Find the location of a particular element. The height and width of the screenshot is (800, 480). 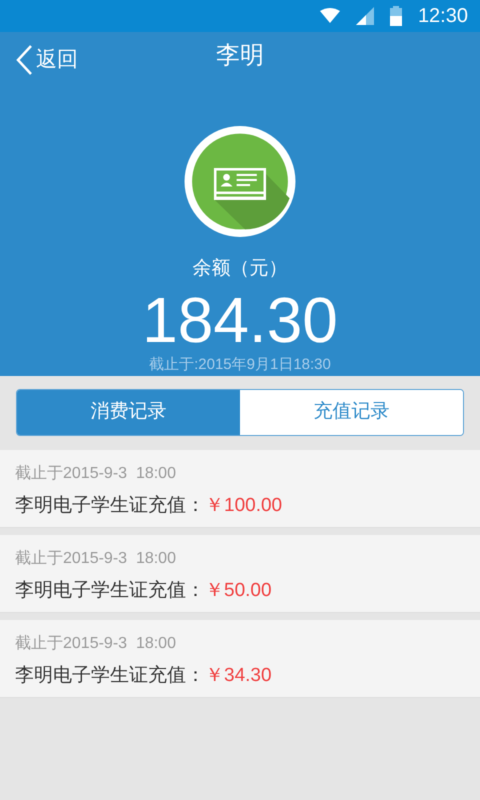

status-time: 12:30 is located at coordinates (443, 16).